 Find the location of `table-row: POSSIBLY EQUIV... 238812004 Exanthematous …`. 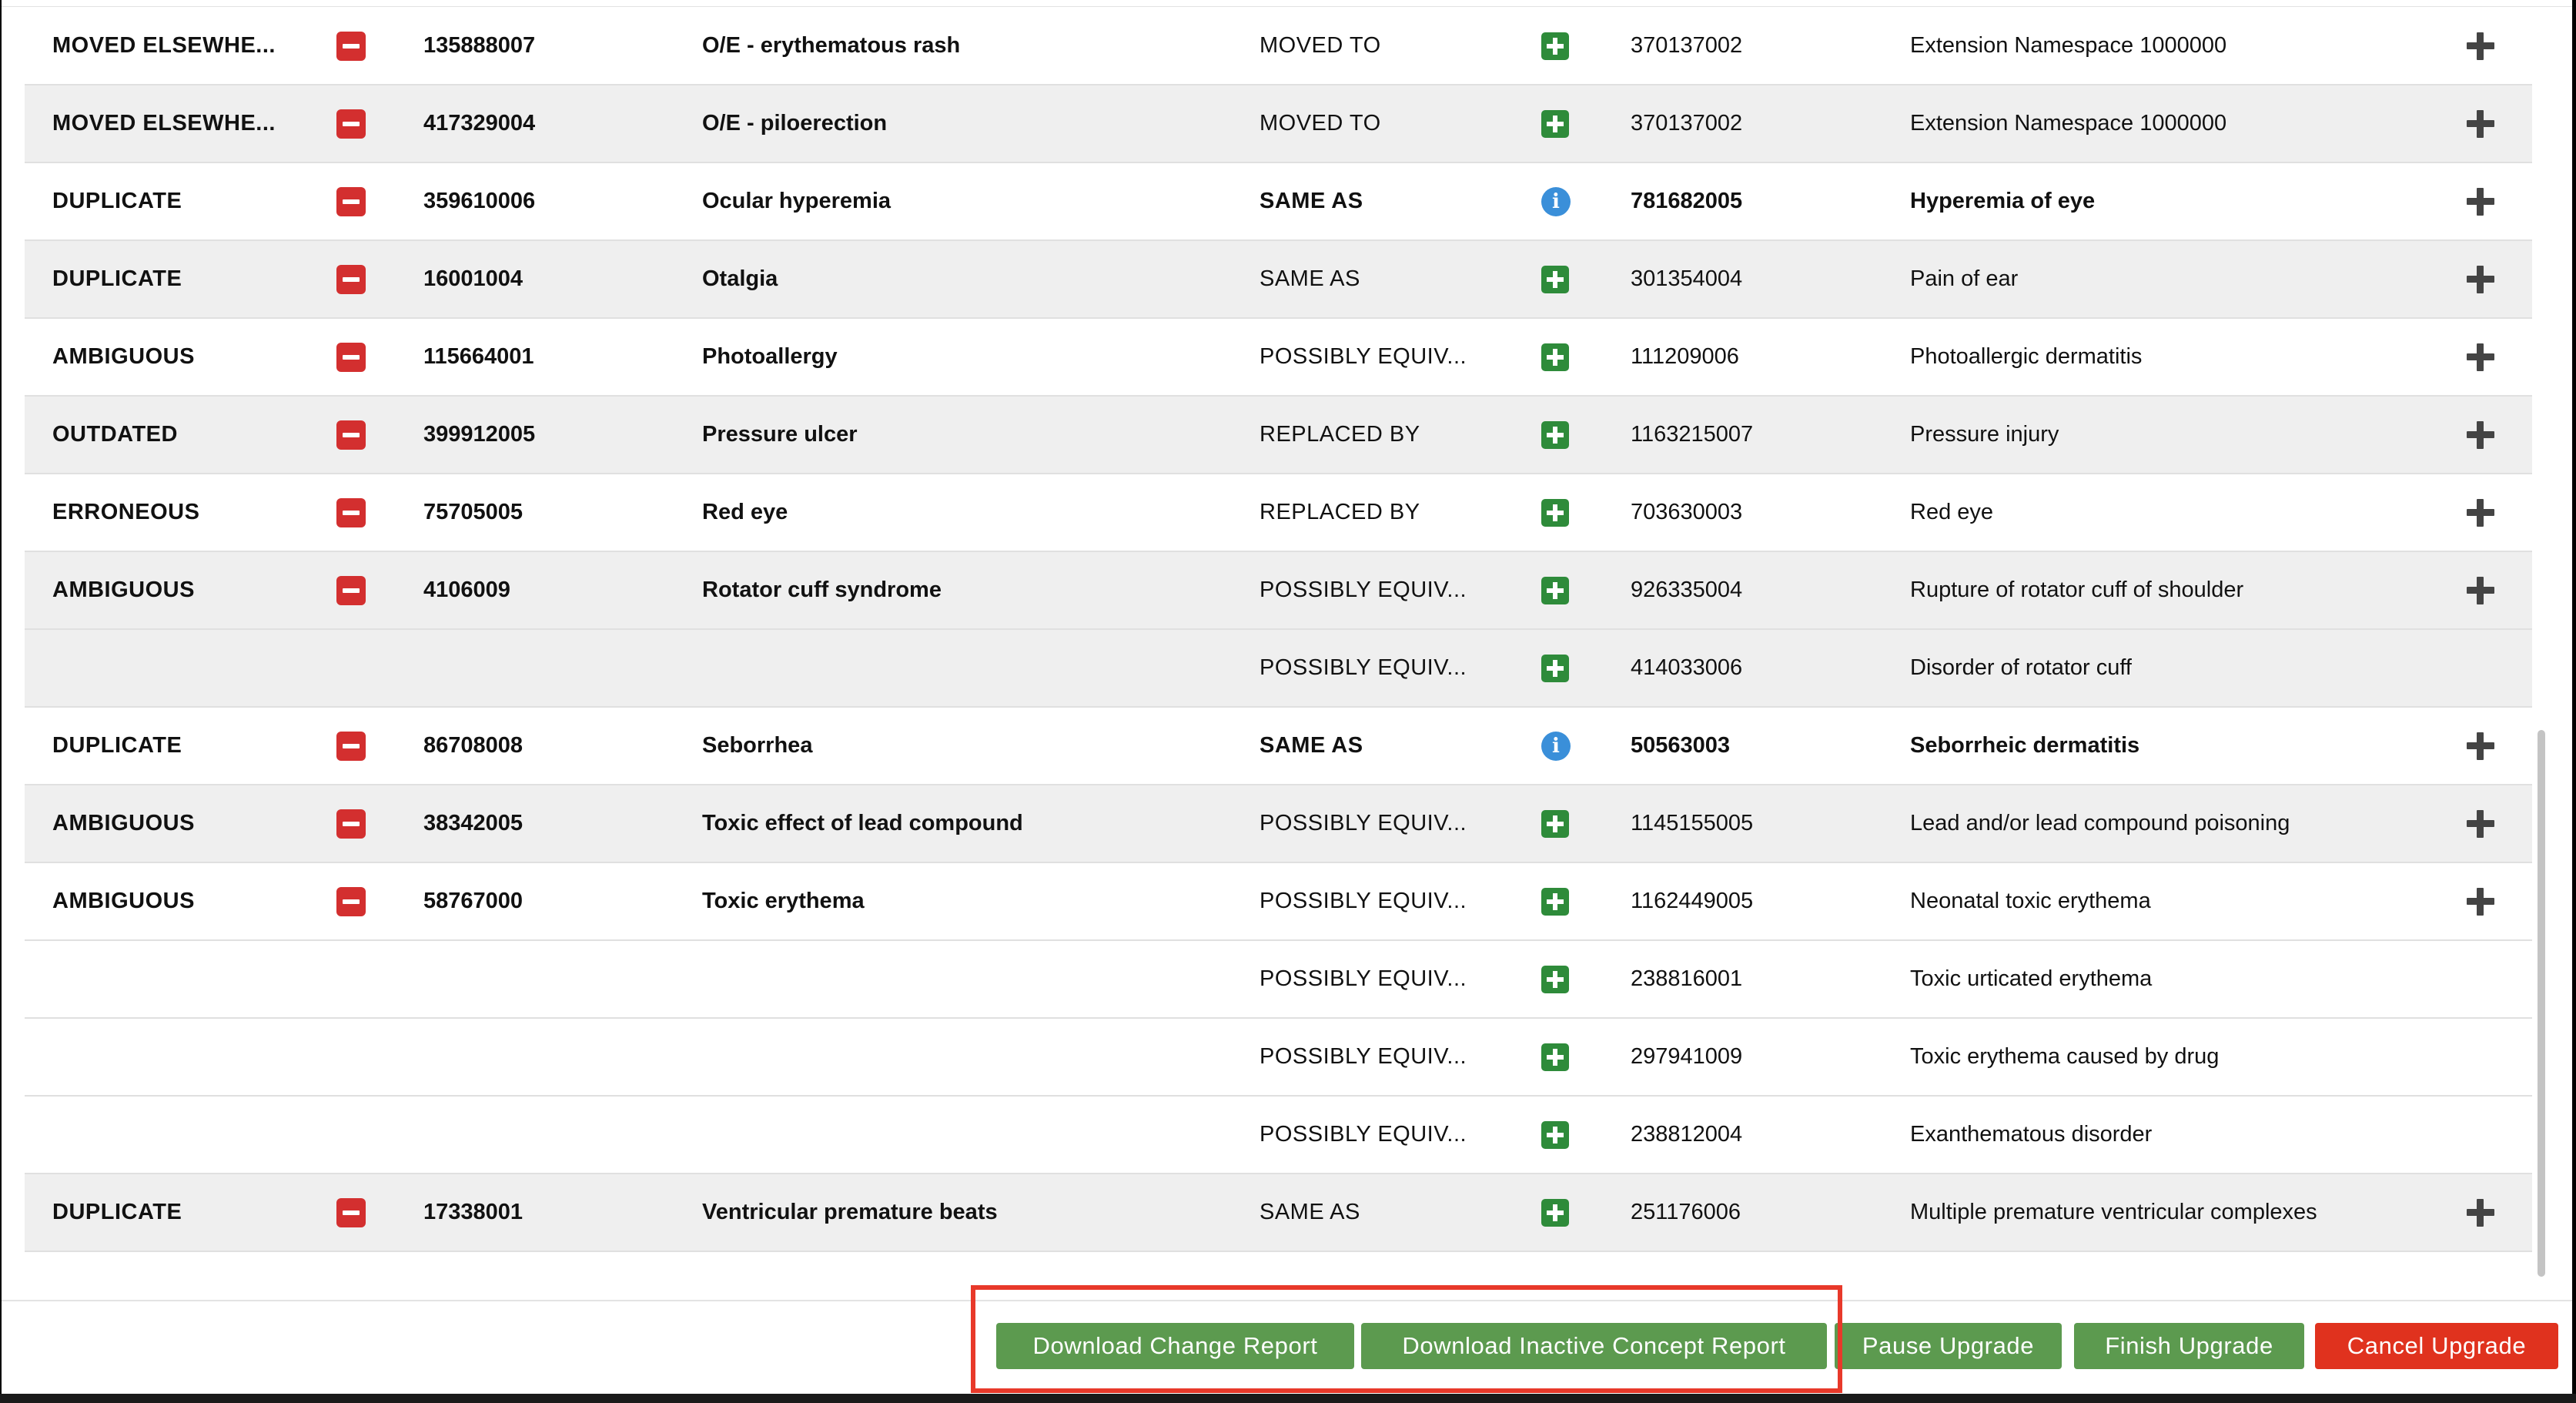

table-row: POSSIBLY EQUIV... 238812004 Exanthematous … is located at coordinates (1279, 1135).